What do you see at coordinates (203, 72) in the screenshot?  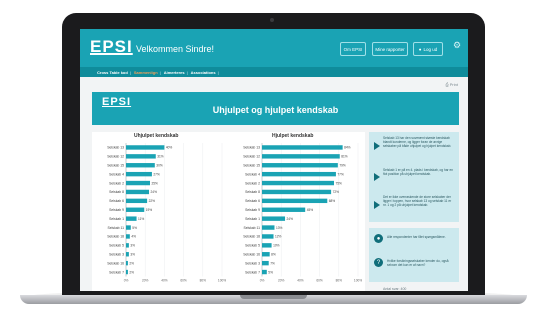 I see `nav-associations: Associations` at bounding box center [203, 72].